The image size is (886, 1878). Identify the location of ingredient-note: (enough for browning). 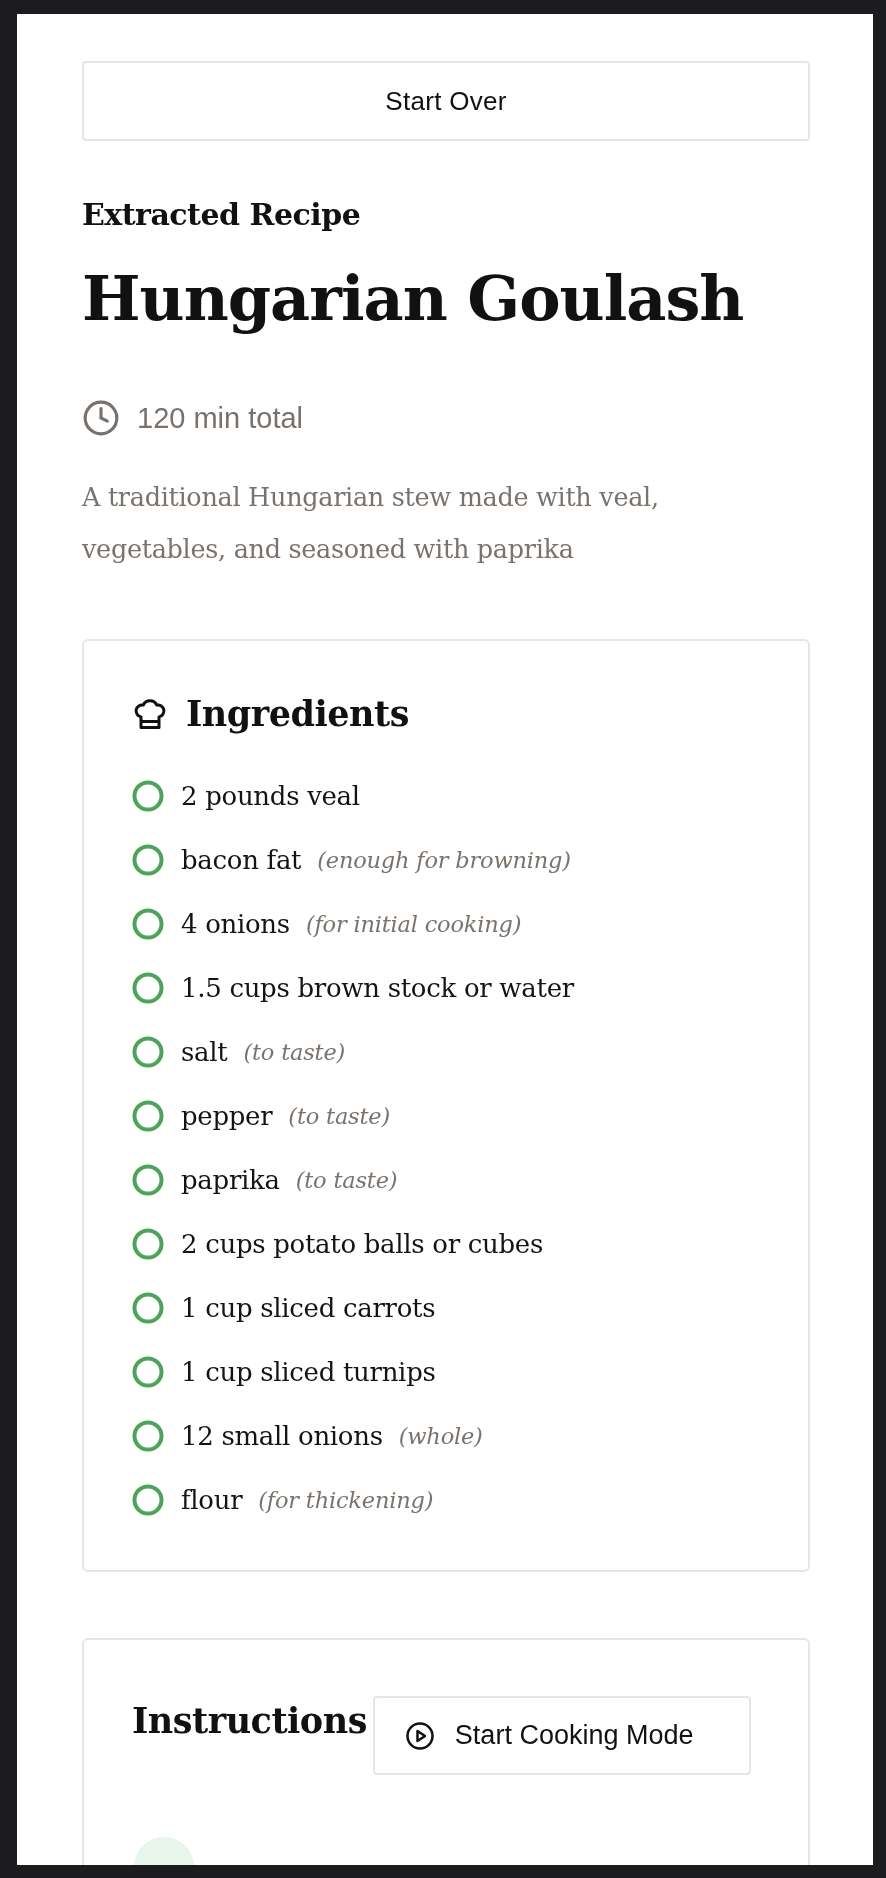
(444, 860).